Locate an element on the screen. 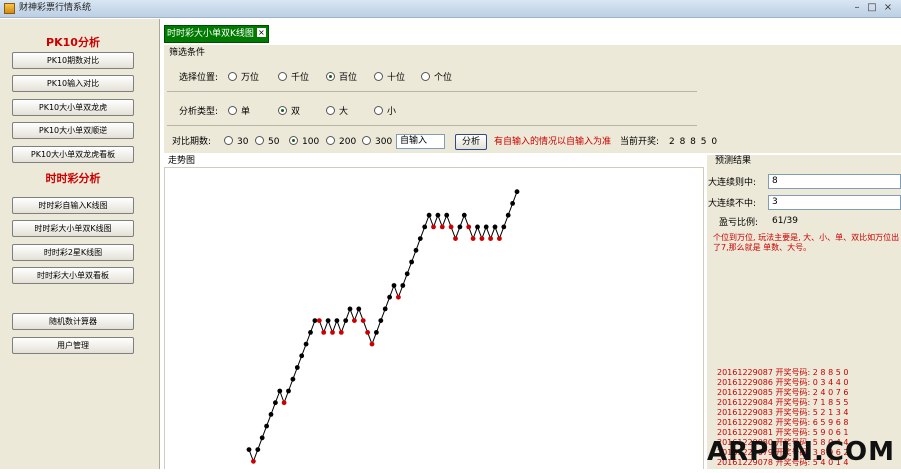  radio-position-bai: 百位 is located at coordinates (341, 78).